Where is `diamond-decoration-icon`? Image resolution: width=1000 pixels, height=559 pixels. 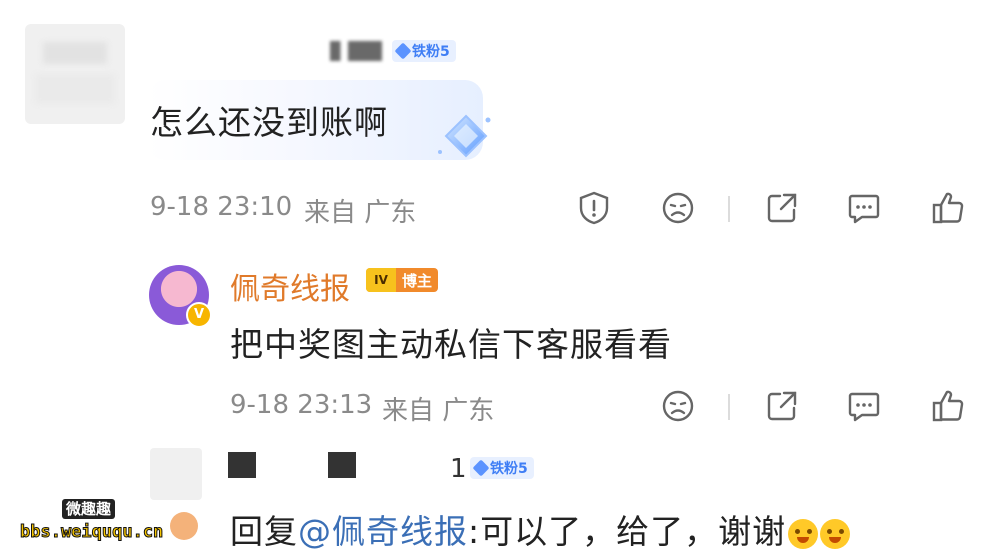
diamond-decoration-icon is located at coordinates (464, 136).